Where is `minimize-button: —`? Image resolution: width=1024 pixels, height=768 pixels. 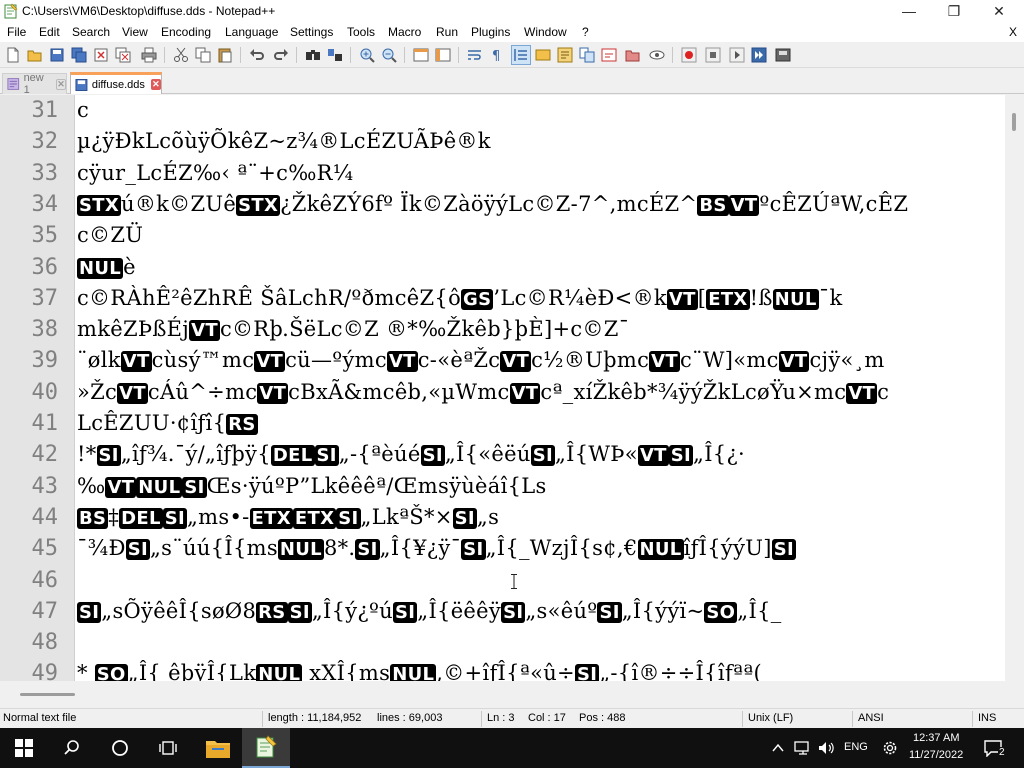
minimize-button: — is located at coordinates (909, 11).